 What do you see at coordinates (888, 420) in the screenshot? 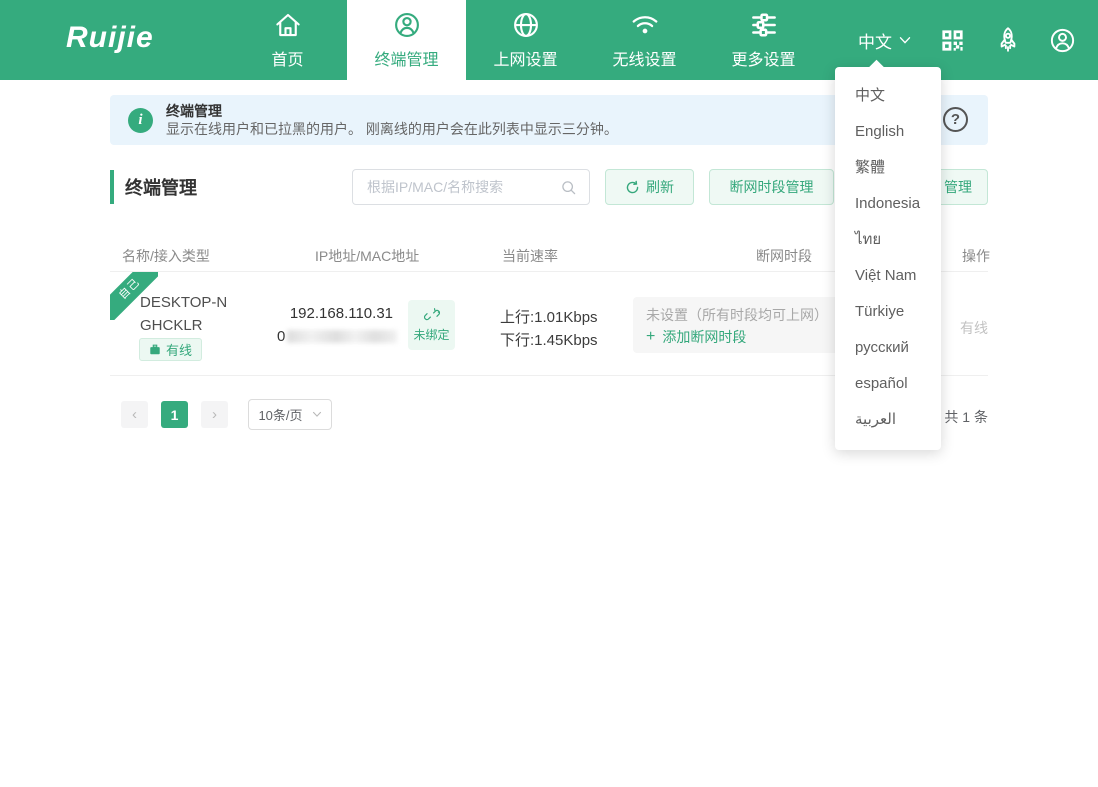
I see `language-option-arabic: العربية` at bounding box center [888, 420].